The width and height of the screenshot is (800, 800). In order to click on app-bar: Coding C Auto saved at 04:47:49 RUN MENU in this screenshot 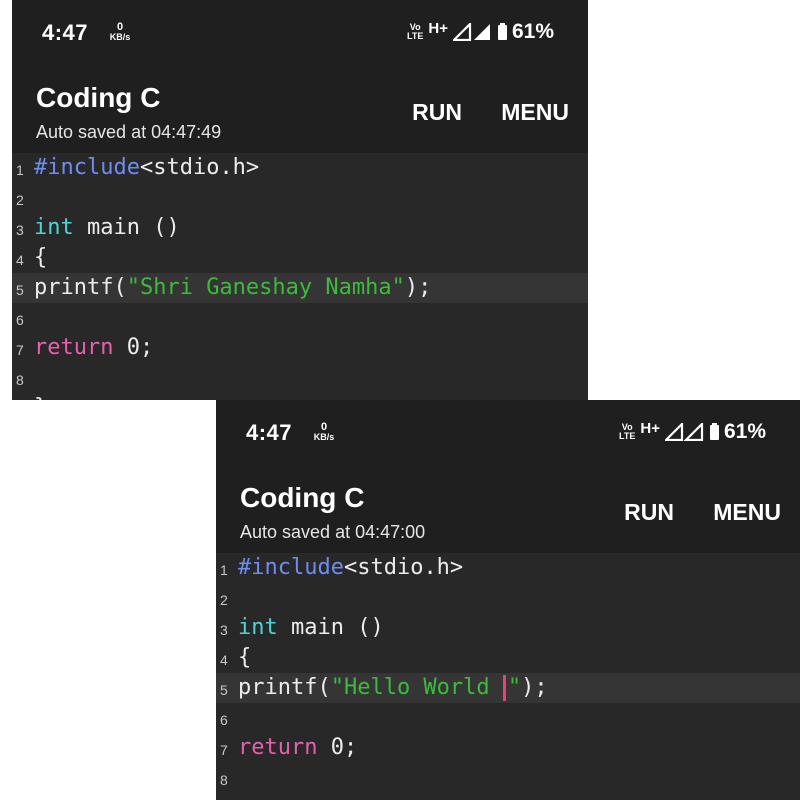, I will do `click(300, 114)`.